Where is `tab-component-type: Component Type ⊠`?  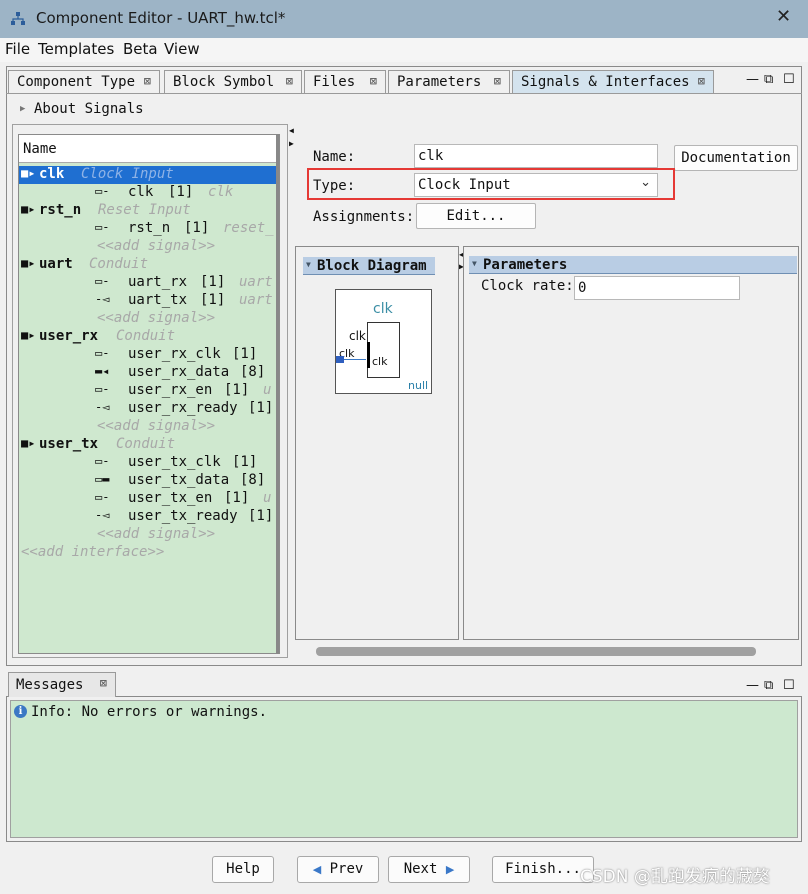
tab-component-type: Component Type ⊠ is located at coordinates (84, 82).